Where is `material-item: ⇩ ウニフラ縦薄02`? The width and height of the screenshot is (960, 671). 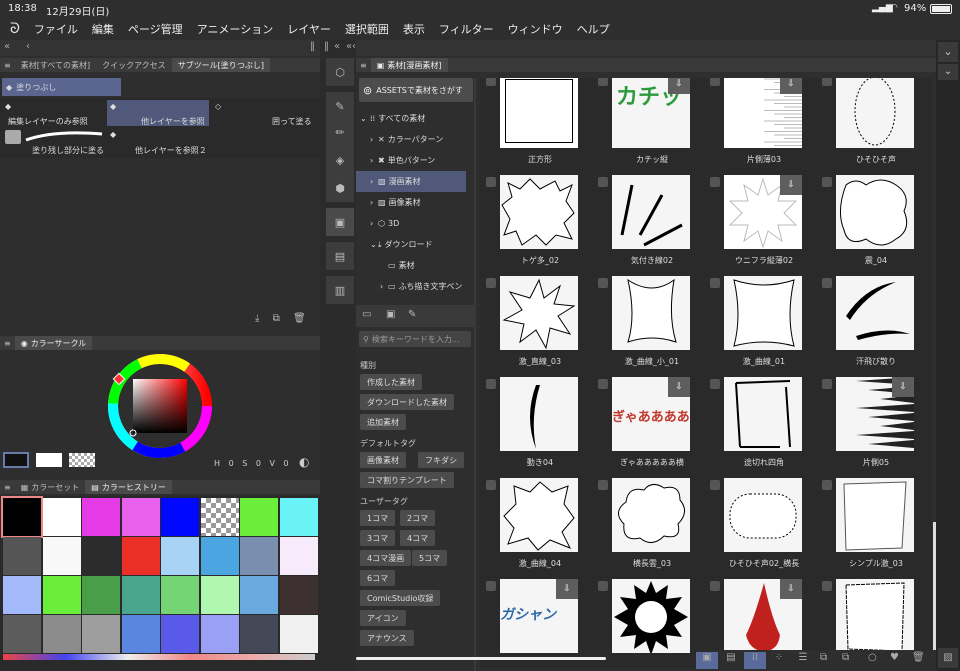
material-item: ⇩ ウニフラ縦薄02 is located at coordinates (764, 225).